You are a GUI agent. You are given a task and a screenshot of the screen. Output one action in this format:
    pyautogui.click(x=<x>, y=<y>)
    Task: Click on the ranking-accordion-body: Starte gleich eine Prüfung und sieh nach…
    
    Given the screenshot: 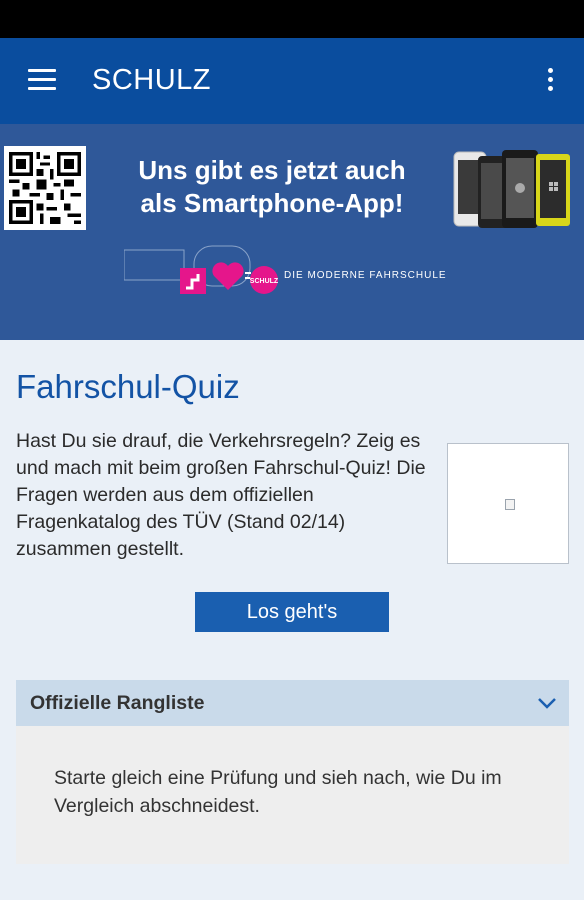 What is the action you would take?
    pyautogui.click(x=292, y=795)
    